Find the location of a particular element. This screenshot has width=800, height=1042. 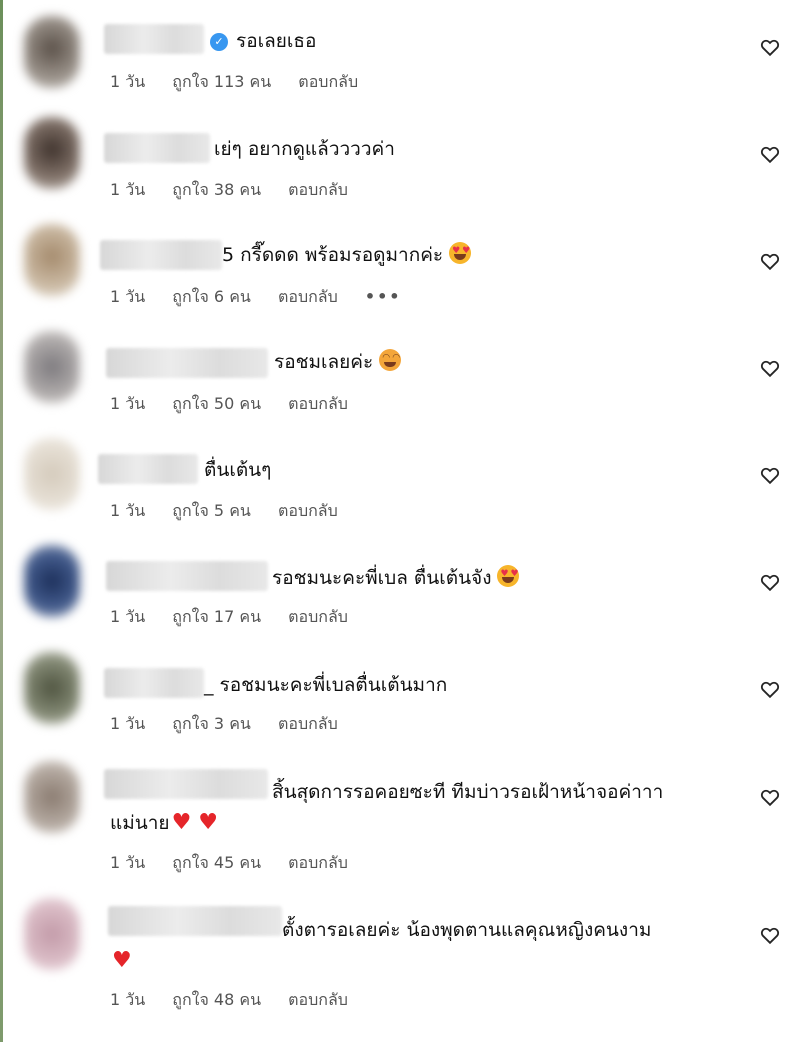

comment-meta: 1 วัน ถูกใจ 48 คน ตอบกลับ is located at coordinates (240, 1000).